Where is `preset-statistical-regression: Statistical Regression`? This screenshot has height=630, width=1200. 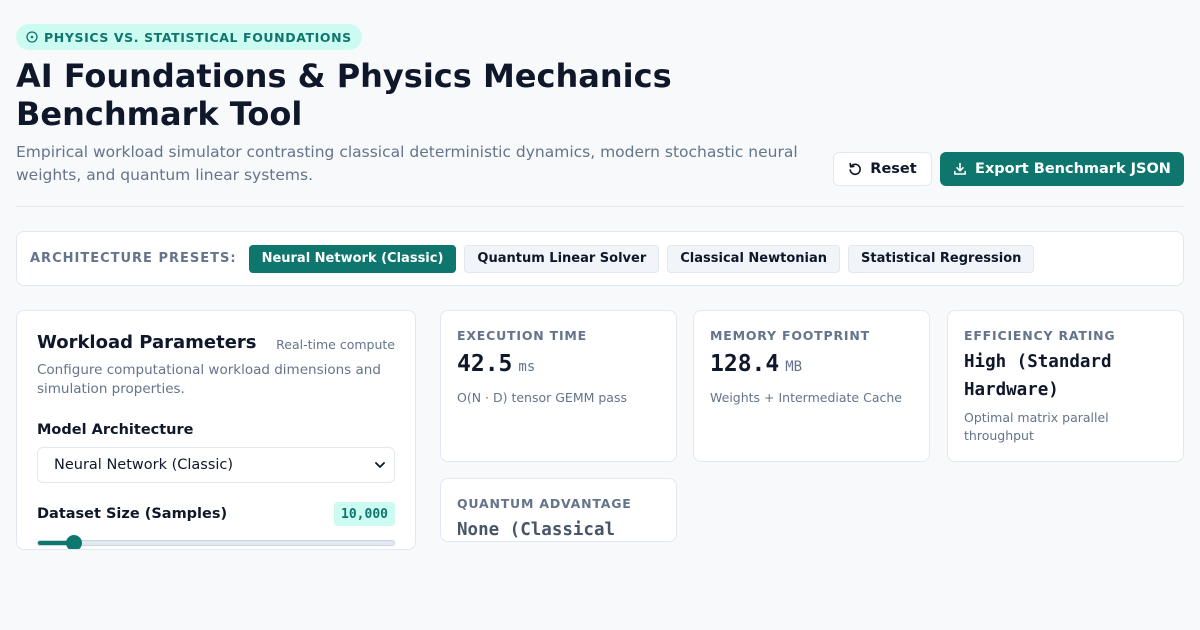
preset-statistical-regression: Statistical Regression is located at coordinates (941, 258).